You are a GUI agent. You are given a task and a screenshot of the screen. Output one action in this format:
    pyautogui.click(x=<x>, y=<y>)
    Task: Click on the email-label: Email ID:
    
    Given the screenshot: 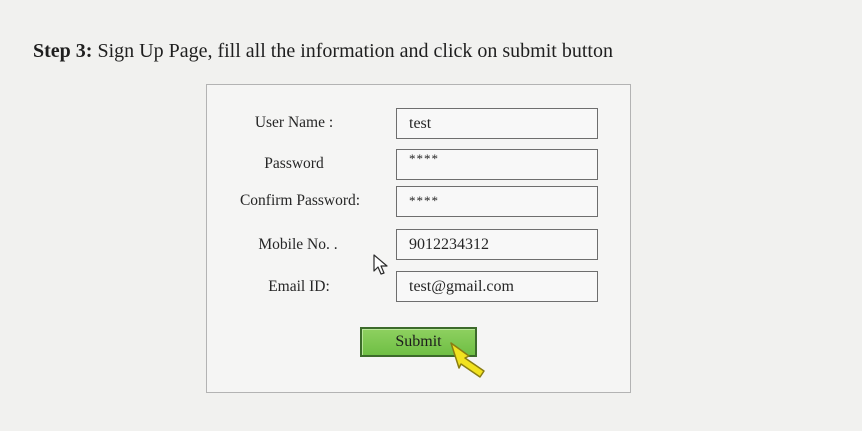 What is the action you would take?
    pyautogui.click(x=299, y=286)
    